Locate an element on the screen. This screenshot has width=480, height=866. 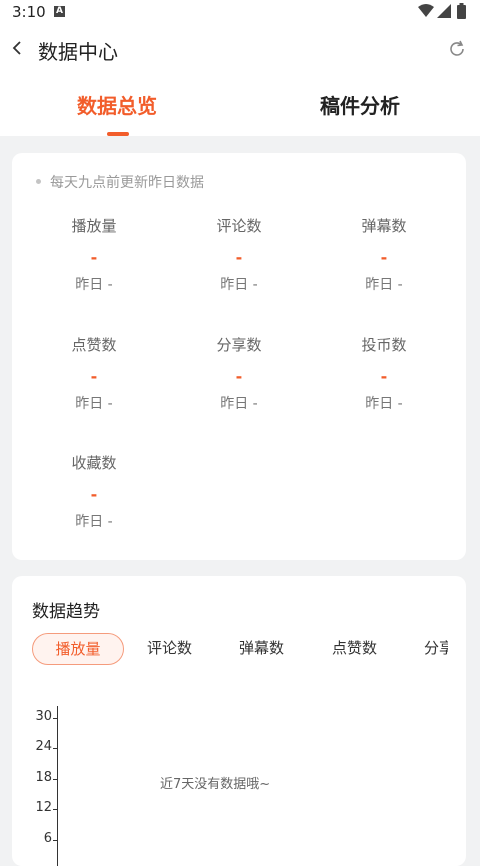
status-time: 3:10 is located at coordinates (29, 12).